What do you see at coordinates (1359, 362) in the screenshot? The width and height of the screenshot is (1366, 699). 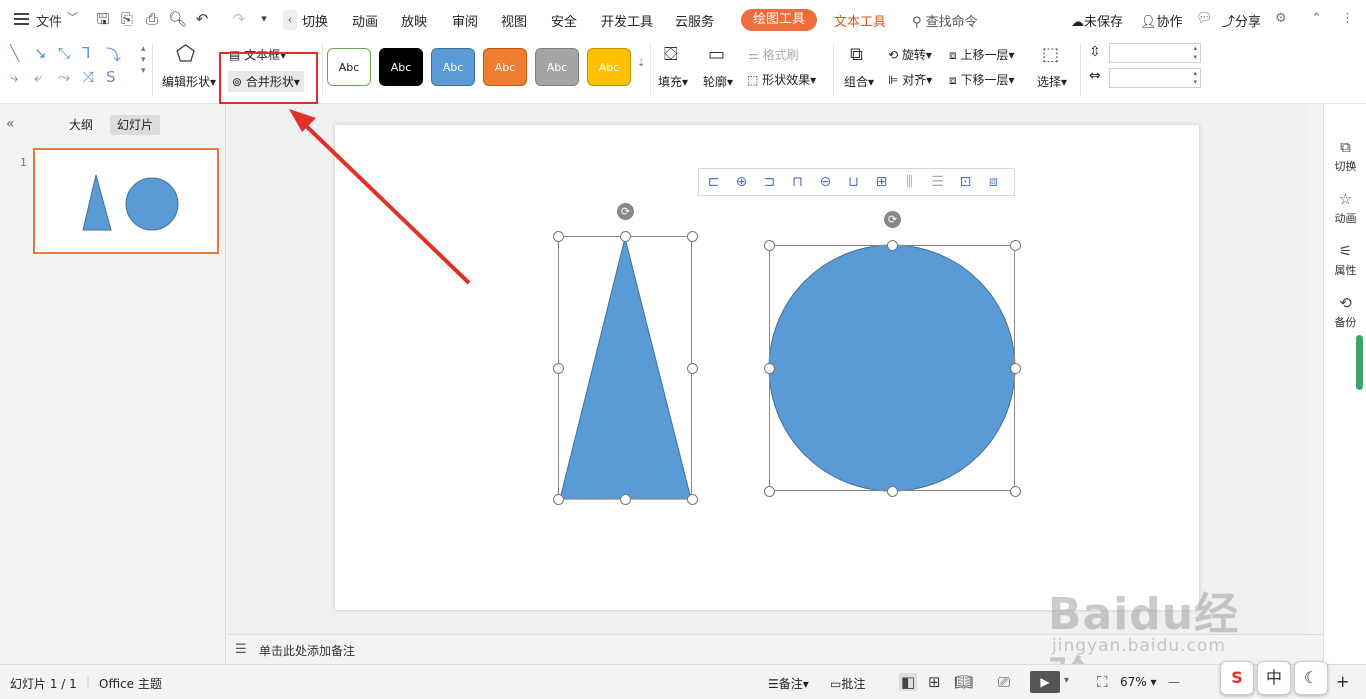 I see `sidebar-scroll-thumb` at bounding box center [1359, 362].